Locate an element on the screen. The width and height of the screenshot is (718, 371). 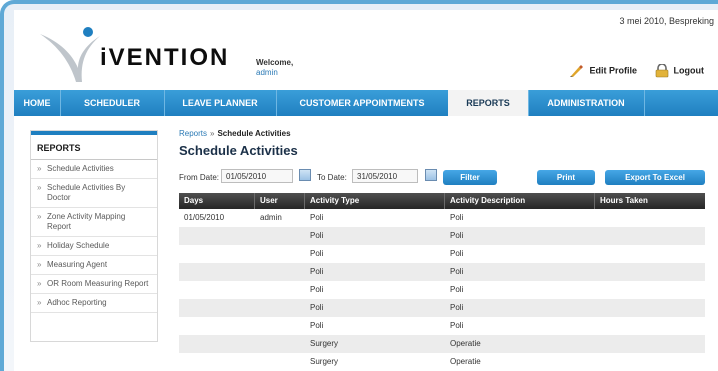
tab-customer-appointments: CUSTOMER APPOINTMENTS is located at coordinates (362, 103).